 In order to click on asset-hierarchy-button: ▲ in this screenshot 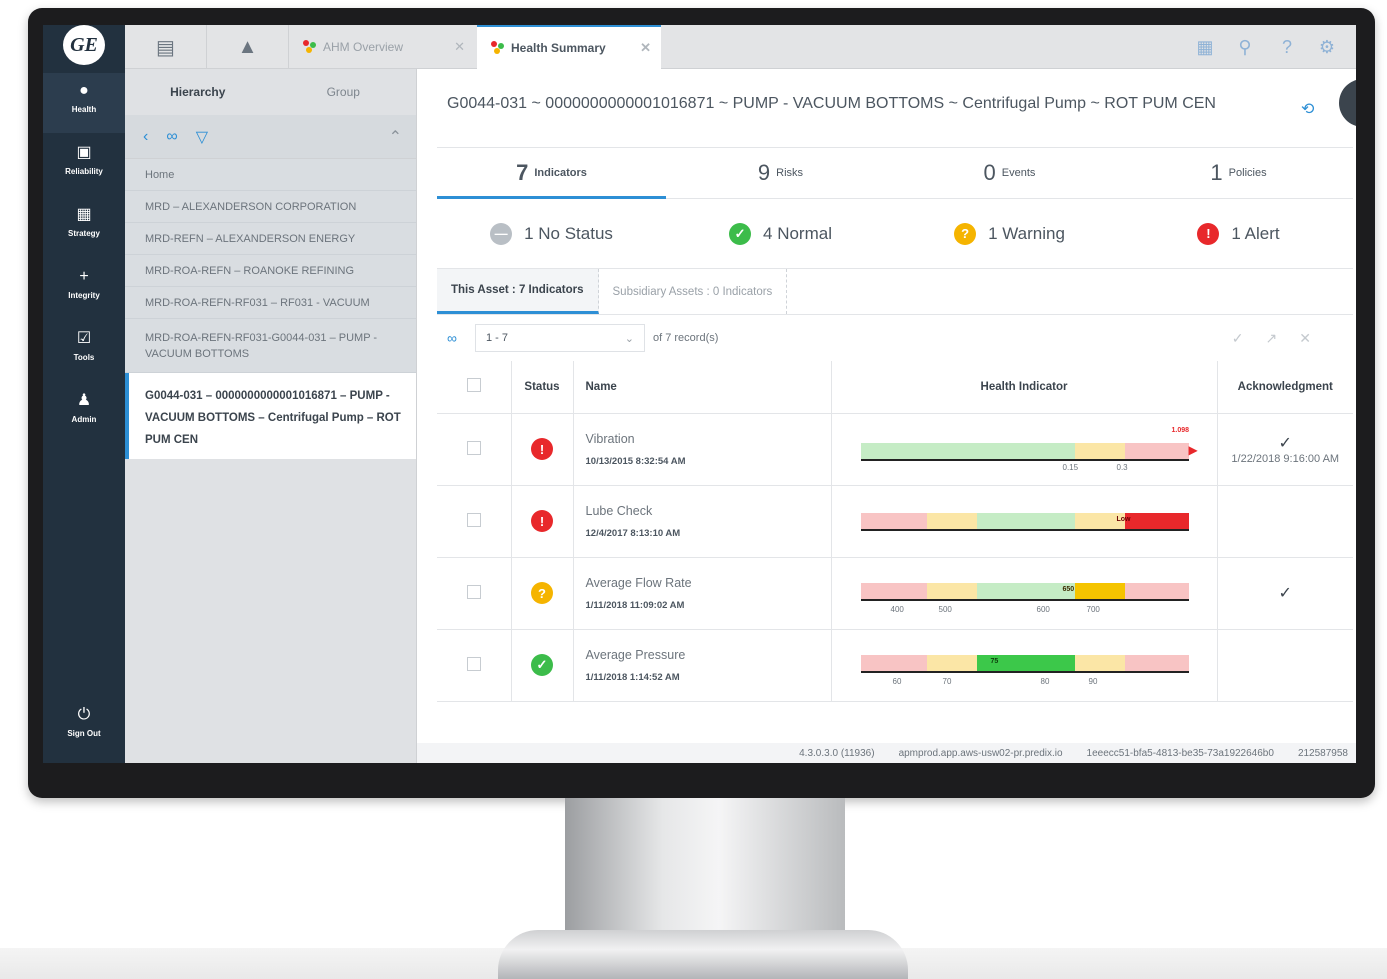, I will do `click(248, 47)`.